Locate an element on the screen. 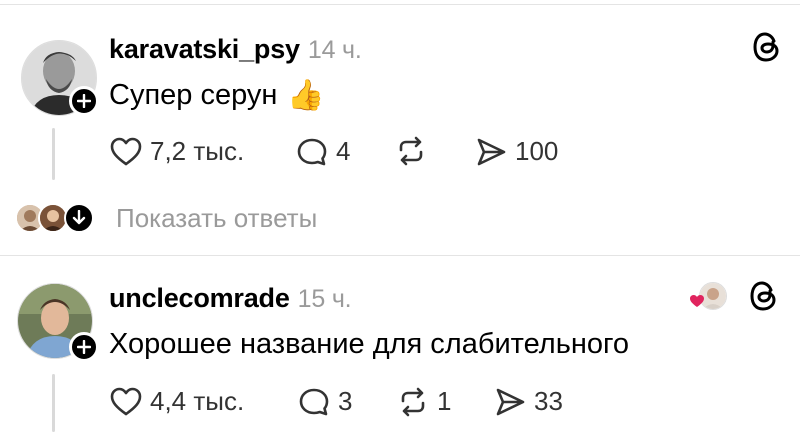 This screenshot has width=800, height=432. share-count: 100 is located at coordinates (537, 151).